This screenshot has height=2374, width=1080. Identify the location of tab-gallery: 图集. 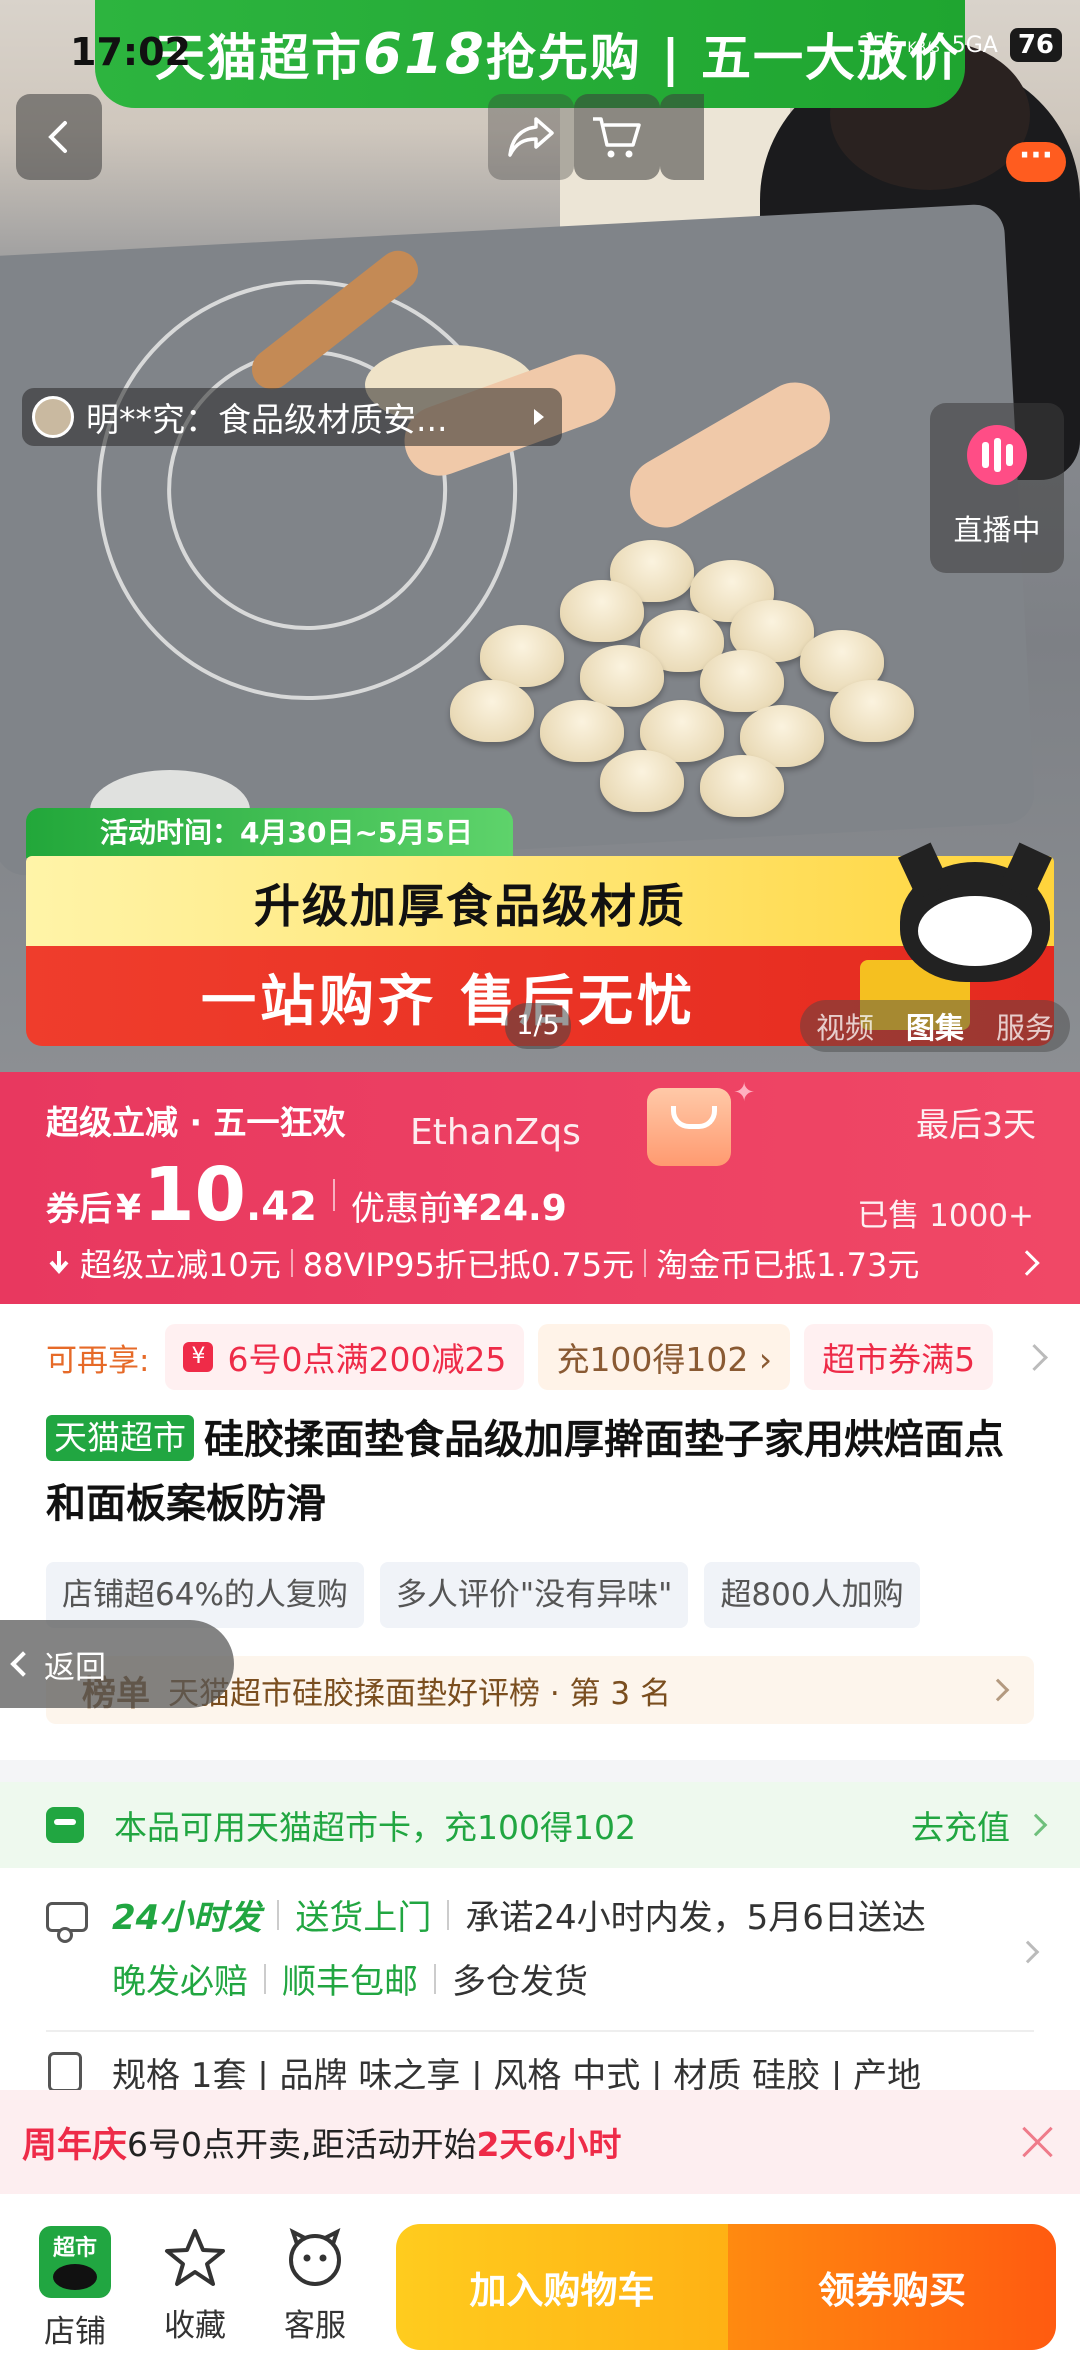
(935, 1026).